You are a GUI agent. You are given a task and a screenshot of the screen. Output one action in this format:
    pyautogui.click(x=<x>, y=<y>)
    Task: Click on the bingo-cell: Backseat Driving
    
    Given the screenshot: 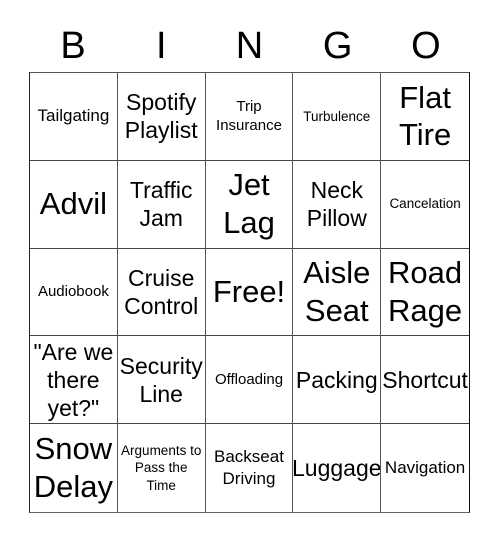 What is the action you would take?
    pyautogui.click(x=250, y=468)
    